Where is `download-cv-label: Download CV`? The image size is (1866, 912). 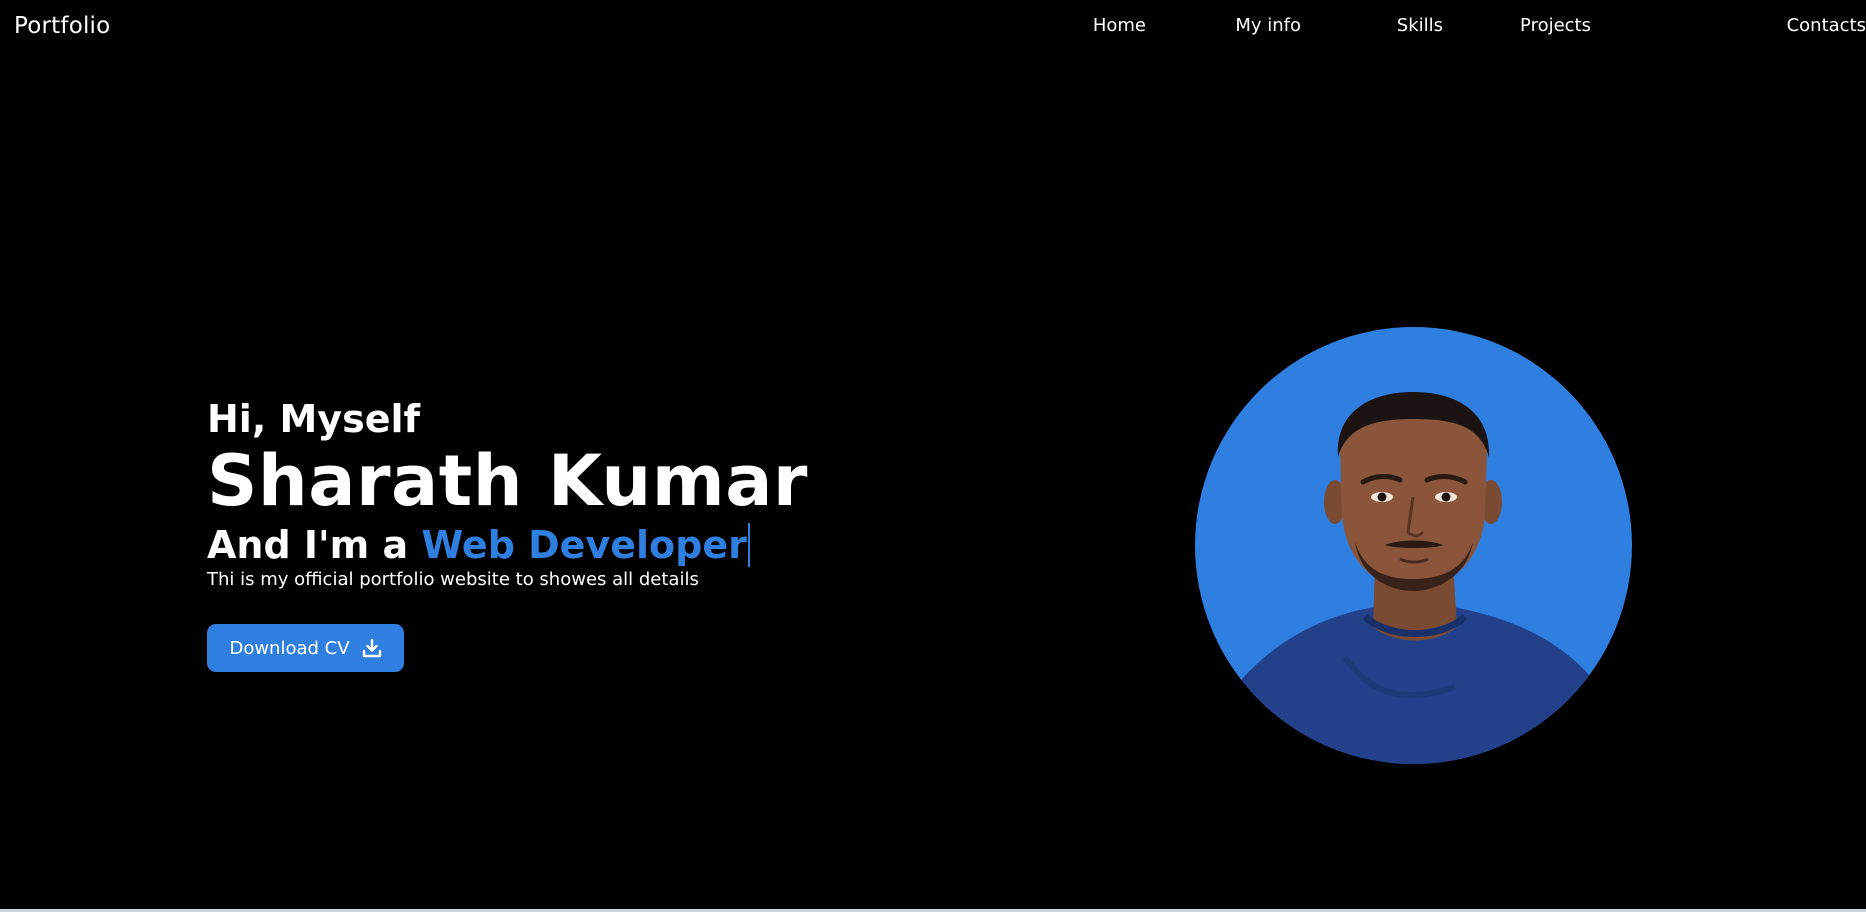
download-cv-label: Download CV is located at coordinates (289, 648).